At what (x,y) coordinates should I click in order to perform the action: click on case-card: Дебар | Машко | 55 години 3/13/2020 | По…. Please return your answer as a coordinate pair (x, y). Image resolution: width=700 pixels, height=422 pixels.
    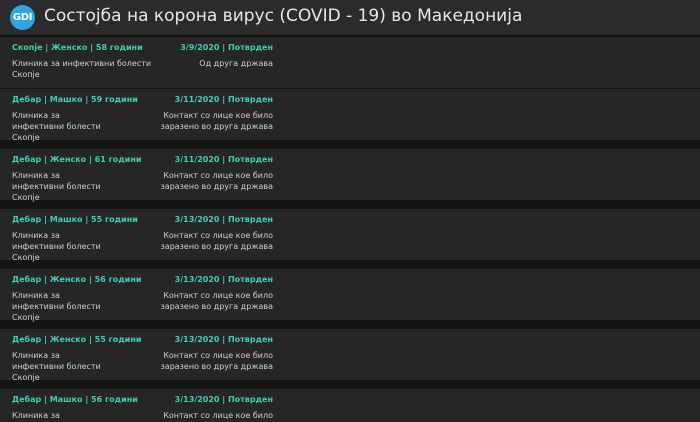
    Looking at the image, I should click on (350, 236).